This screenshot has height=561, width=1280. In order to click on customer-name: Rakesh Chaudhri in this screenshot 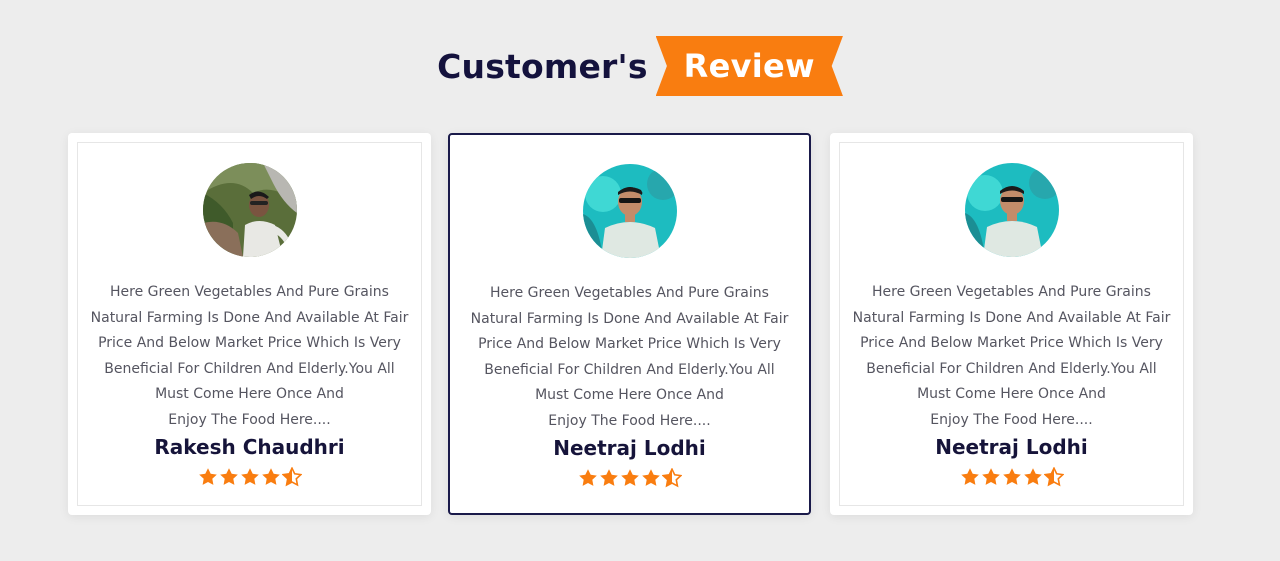, I will do `click(249, 447)`.